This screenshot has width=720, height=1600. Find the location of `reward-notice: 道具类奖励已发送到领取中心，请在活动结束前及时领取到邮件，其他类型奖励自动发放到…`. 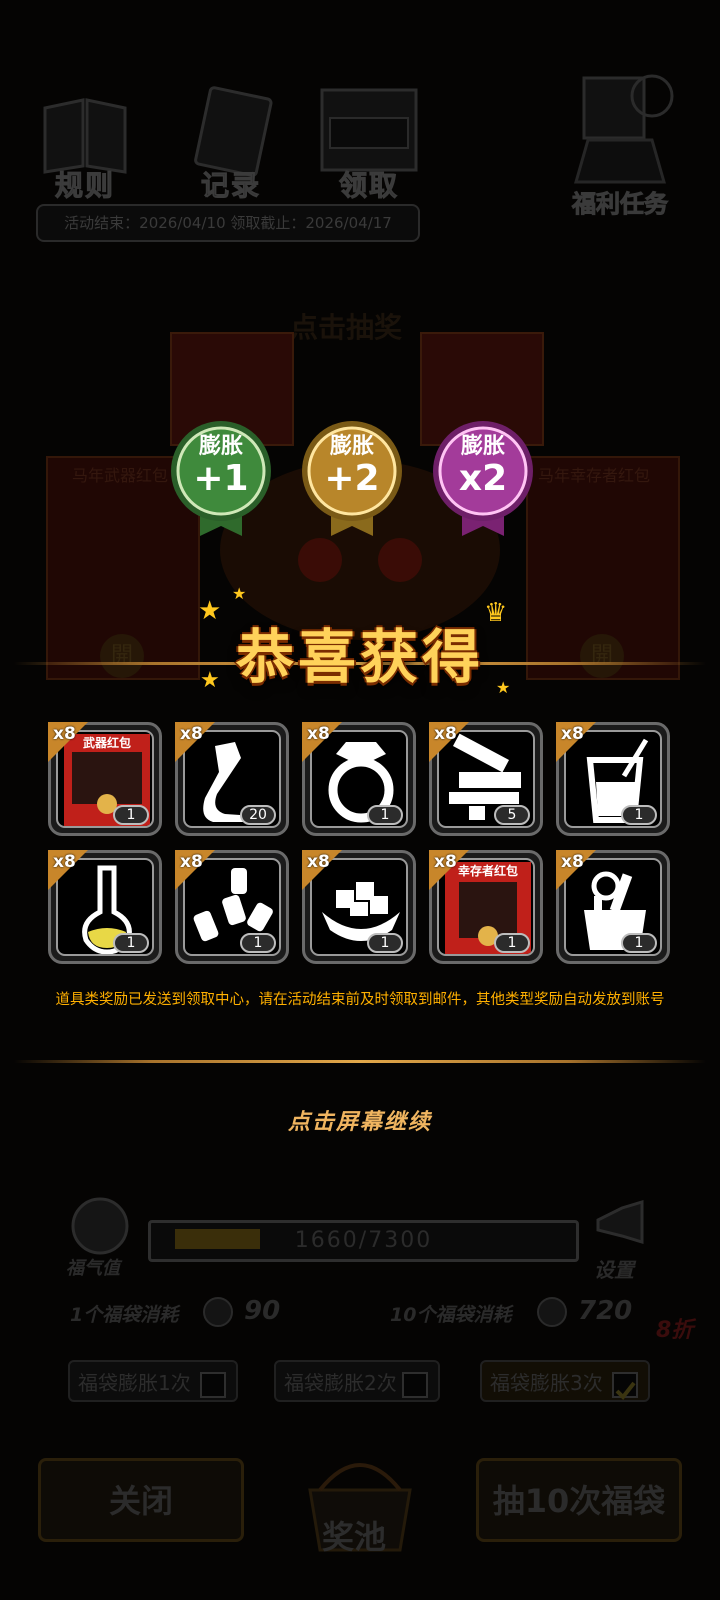

reward-notice: 道具类奖励已发送到领取中心，请在活动结束前及时领取到邮件，其他类型奖励自动发放到… is located at coordinates (360, 1000).